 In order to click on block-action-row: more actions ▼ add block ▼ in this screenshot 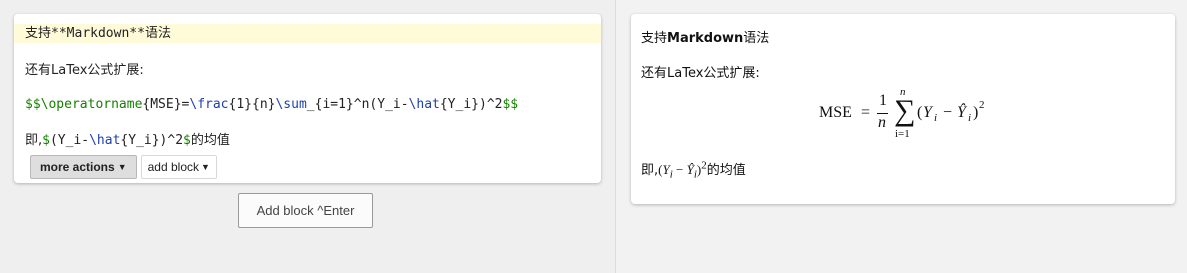, I will do `click(123, 167)`.